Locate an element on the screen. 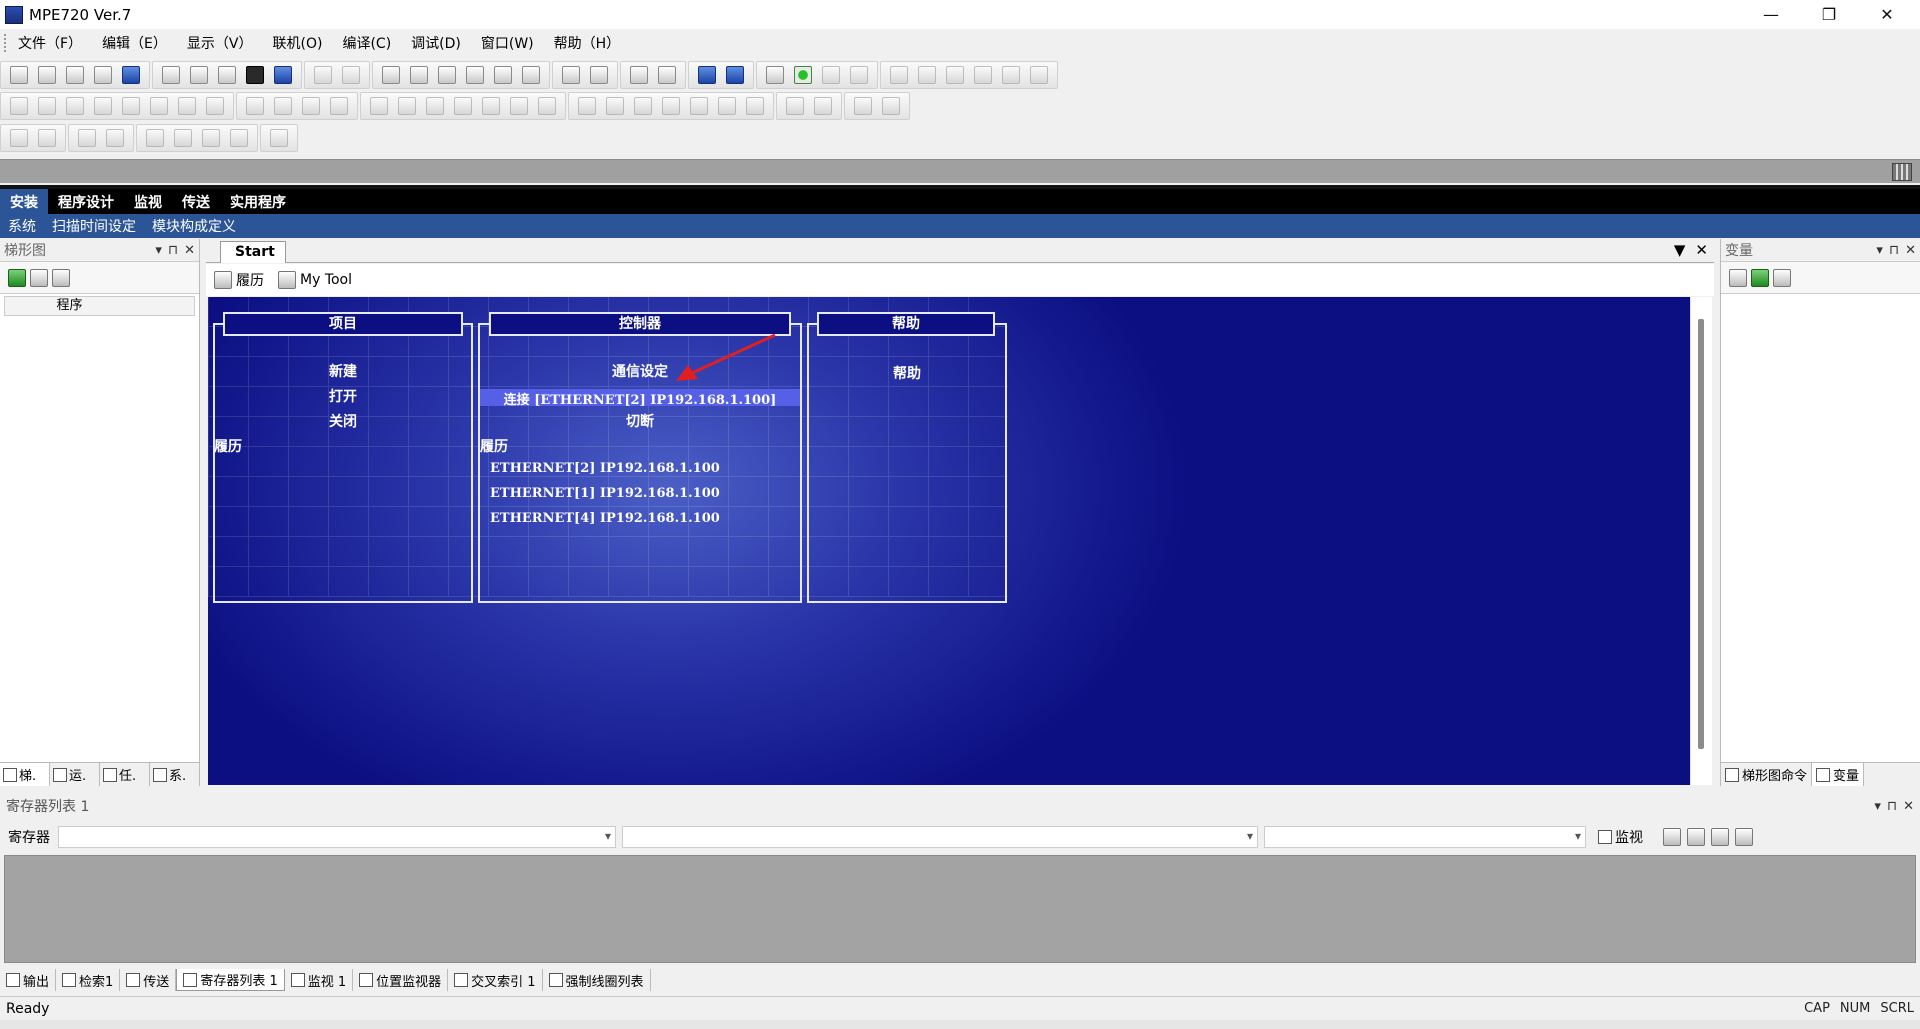  menu-compile: 编译(C) is located at coordinates (366, 43).